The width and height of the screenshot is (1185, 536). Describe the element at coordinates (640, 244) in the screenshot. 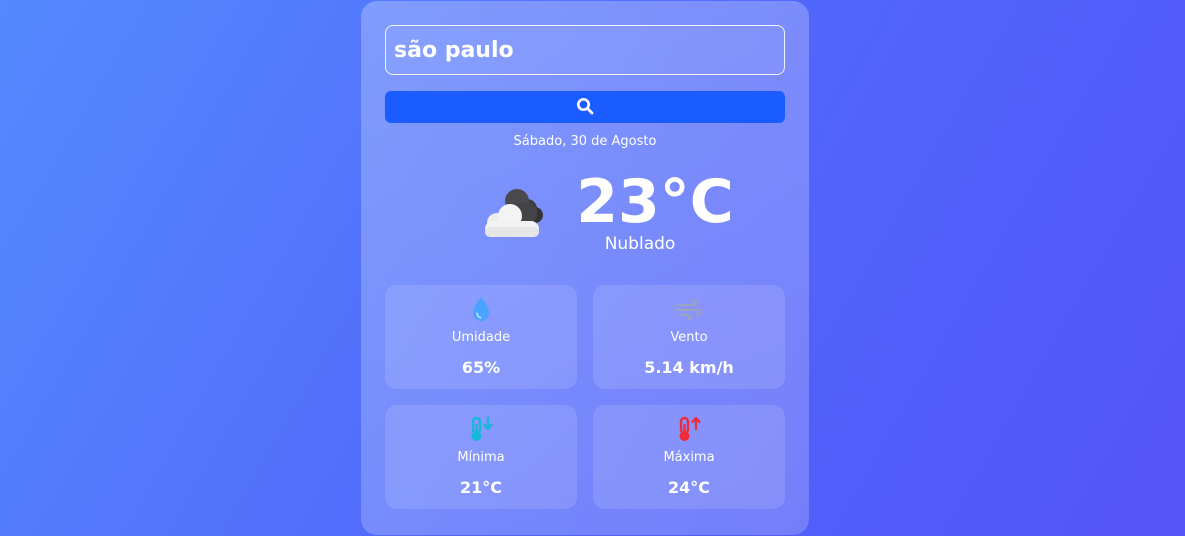

I see `weather-condition: Nublado` at that location.